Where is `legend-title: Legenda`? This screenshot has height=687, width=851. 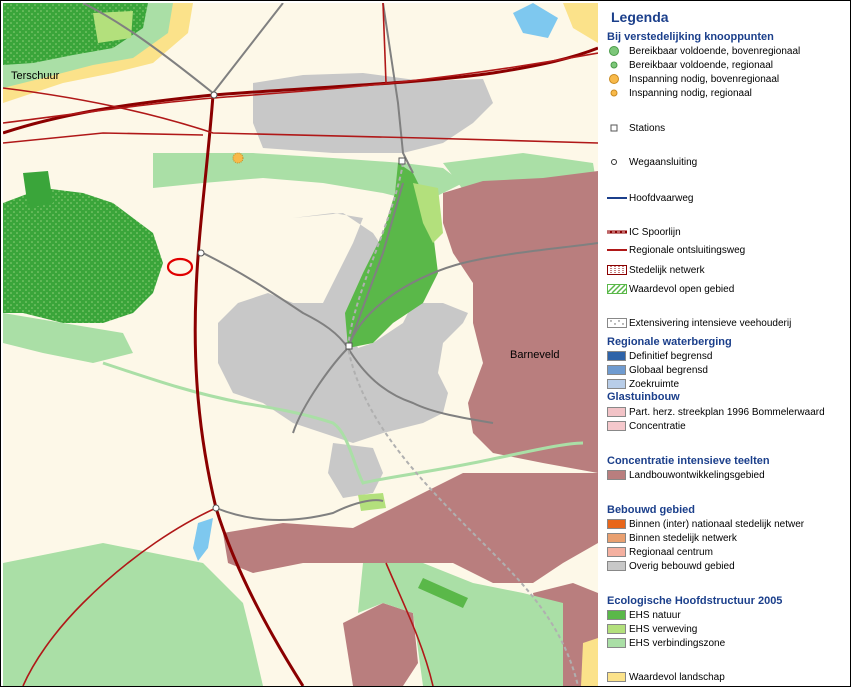
legend-title: Legenda is located at coordinates (640, 17).